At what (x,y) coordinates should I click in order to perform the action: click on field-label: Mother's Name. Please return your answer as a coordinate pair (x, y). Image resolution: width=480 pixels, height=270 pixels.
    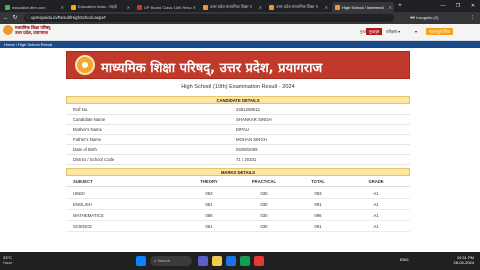
    Looking at the image, I should click on (87, 129).